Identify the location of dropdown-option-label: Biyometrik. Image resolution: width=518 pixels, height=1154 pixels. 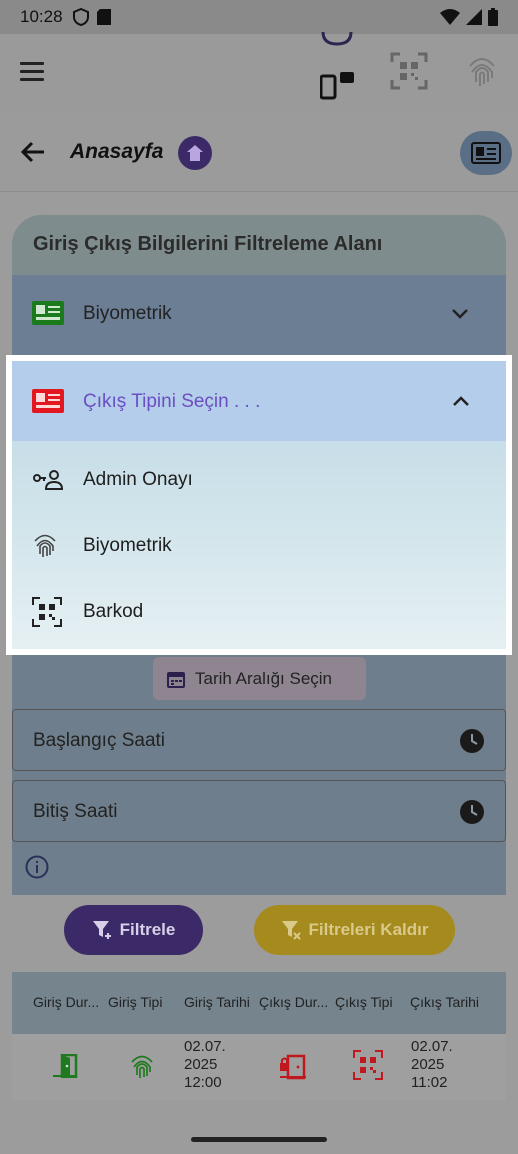
(127, 545).